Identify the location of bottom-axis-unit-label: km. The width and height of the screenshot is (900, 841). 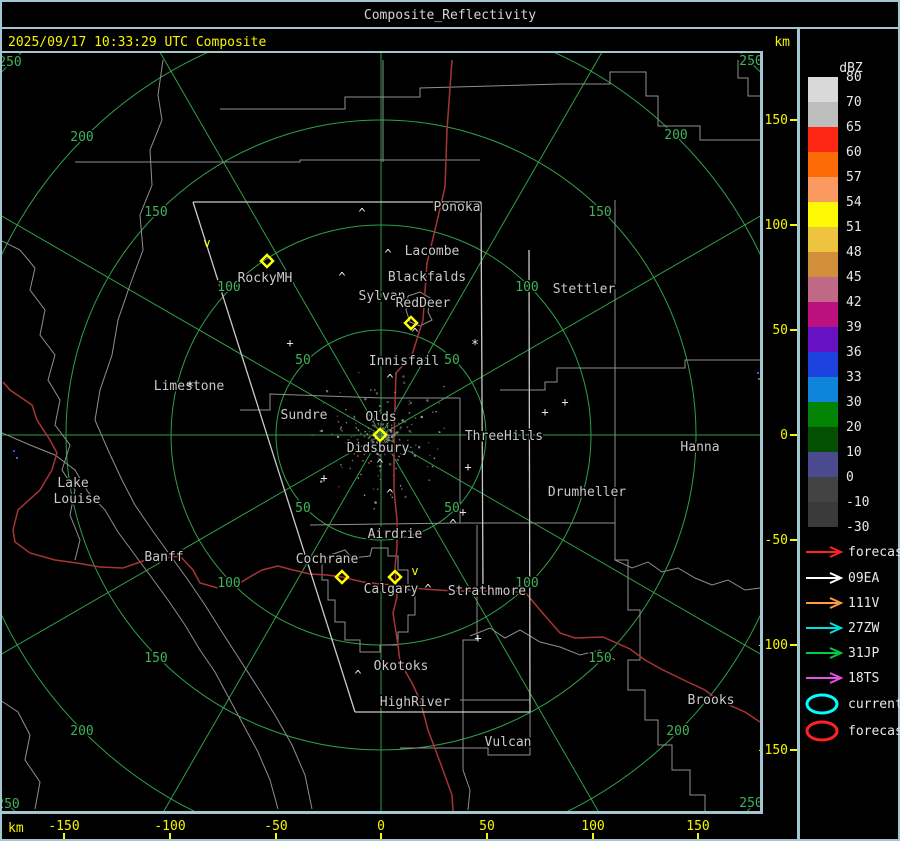
(16, 828).